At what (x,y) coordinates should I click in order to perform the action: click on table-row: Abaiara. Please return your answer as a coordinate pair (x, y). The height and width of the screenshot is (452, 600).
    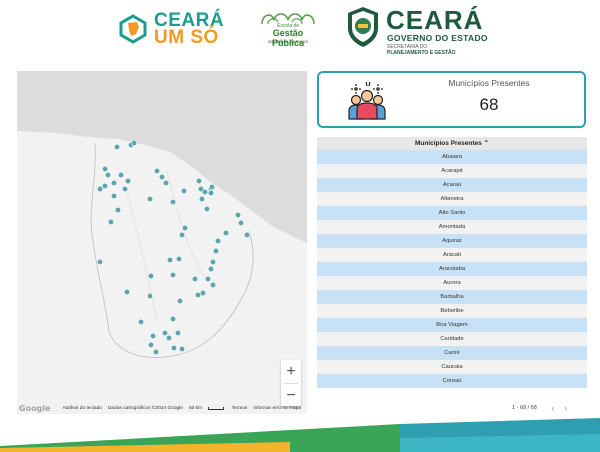
    Looking at the image, I should click on (452, 157).